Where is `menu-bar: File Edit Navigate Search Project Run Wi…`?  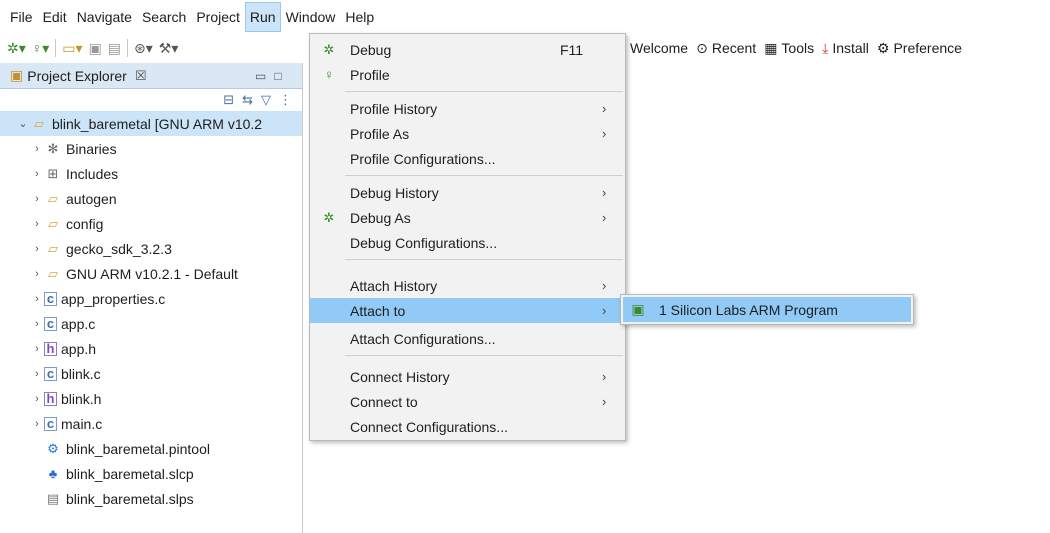
menu-bar: File Edit Navigate Search Project Run Wi… is located at coordinates (525, 16).